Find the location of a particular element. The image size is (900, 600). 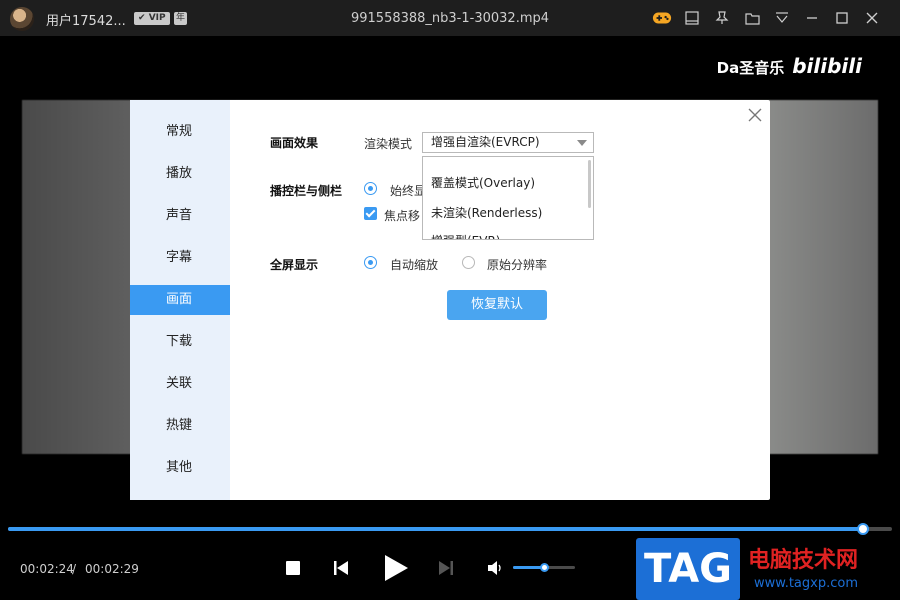

speaker-icon is located at coordinates (494, 568).